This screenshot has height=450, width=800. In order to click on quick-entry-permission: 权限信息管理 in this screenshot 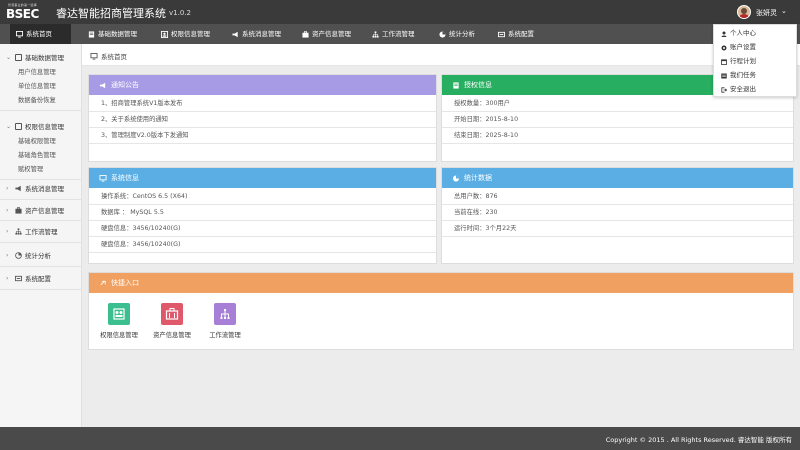, I will do `click(119, 321)`.